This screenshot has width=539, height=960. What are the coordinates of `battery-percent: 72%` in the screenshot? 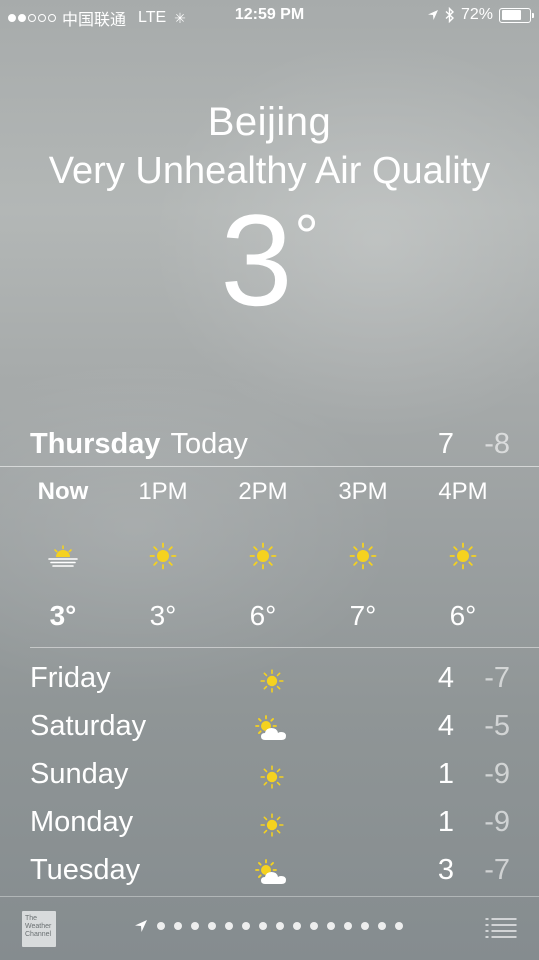 It's located at (476, 14).